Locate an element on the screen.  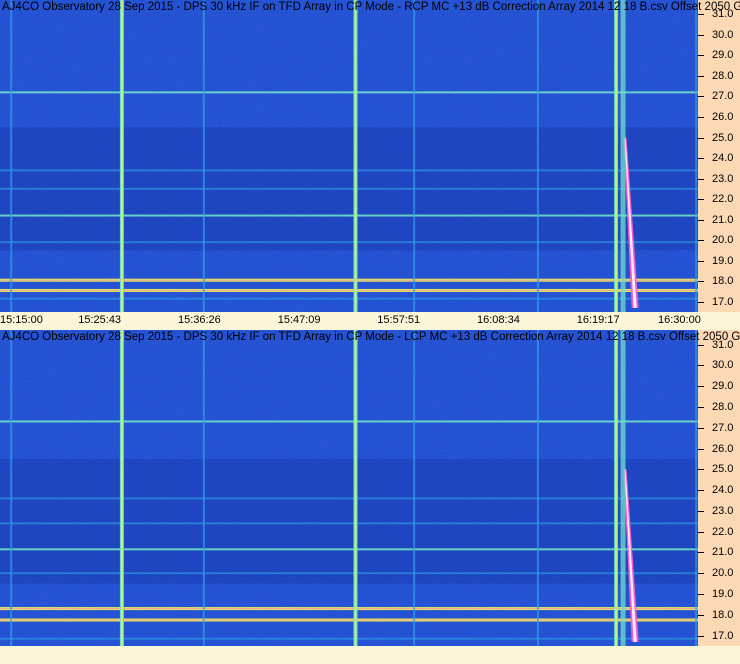
time-tick-label: 15:36:26 is located at coordinates (199, 320).